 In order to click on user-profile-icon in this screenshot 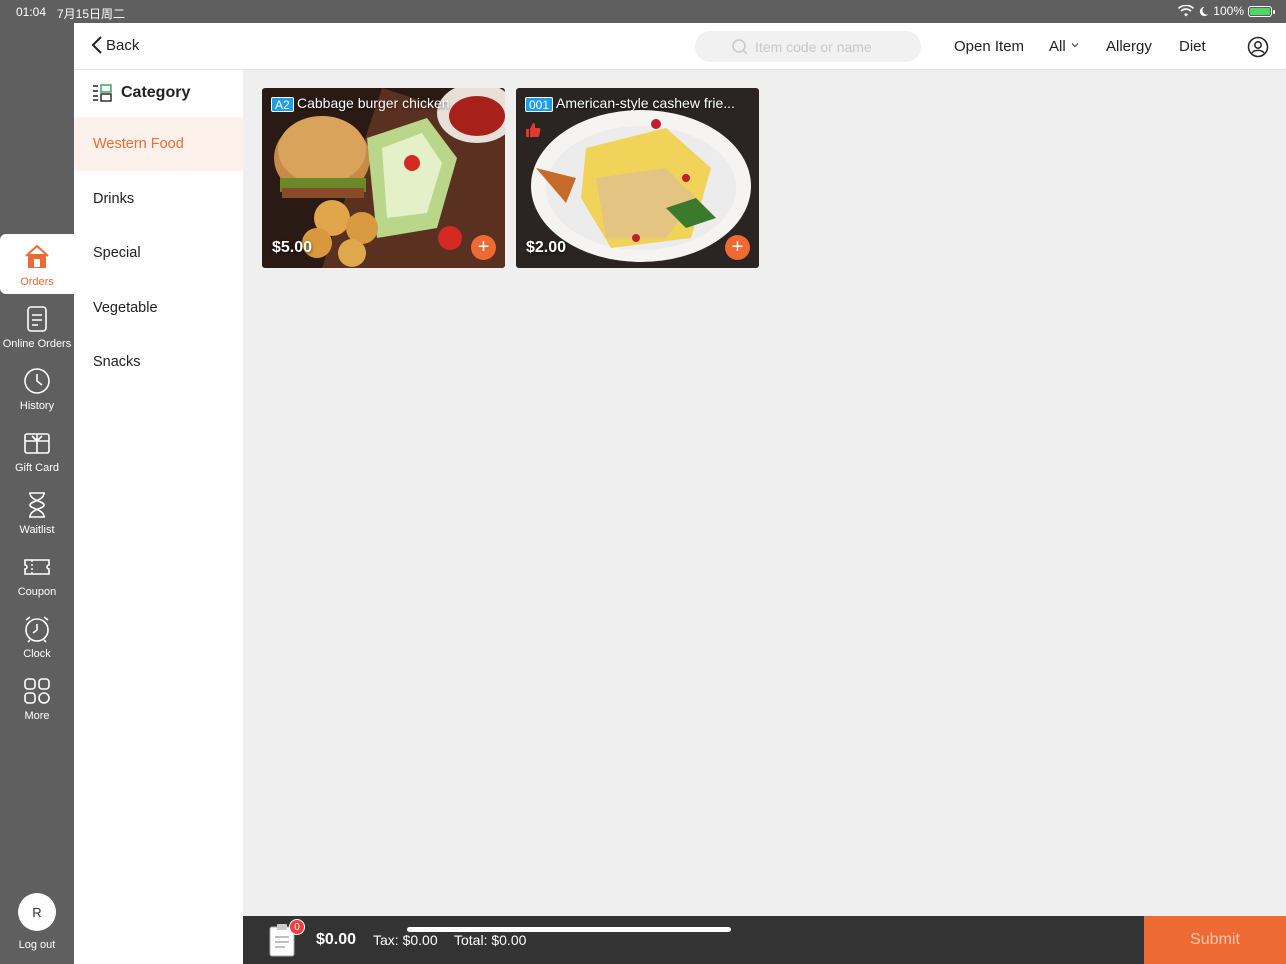, I will do `click(1258, 47)`.